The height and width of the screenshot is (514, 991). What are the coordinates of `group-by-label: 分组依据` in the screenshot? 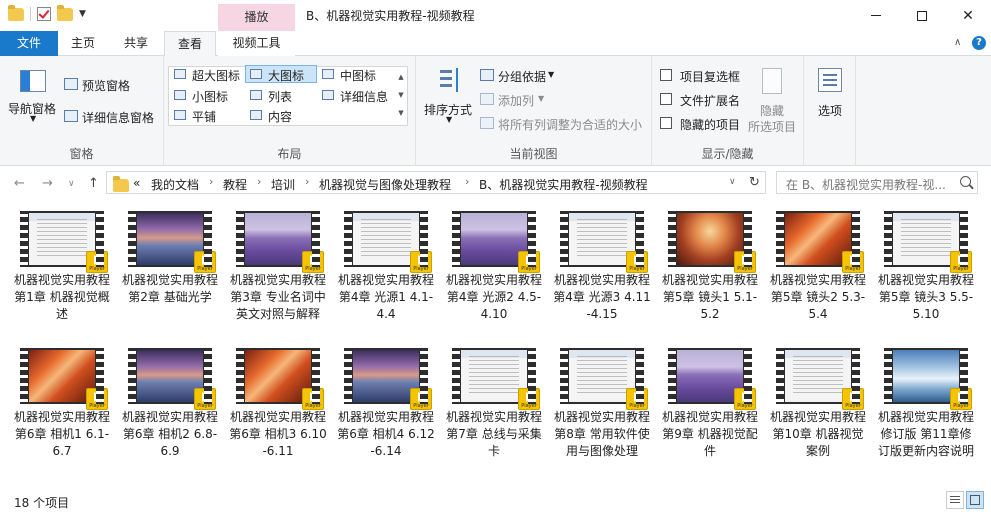 It's located at (522, 77).